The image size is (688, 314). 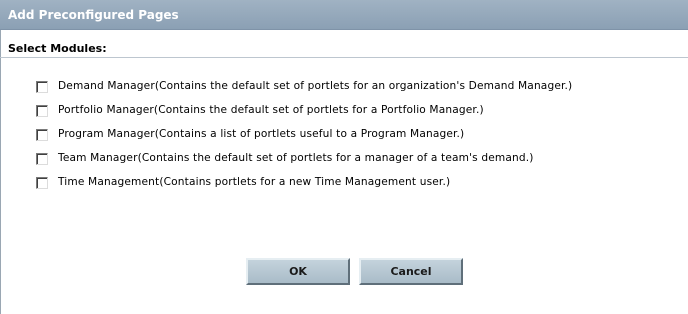 What do you see at coordinates (42, 159) in the screenshot?
I see `team-manager-checkbox` at bounding box center [42, 159].